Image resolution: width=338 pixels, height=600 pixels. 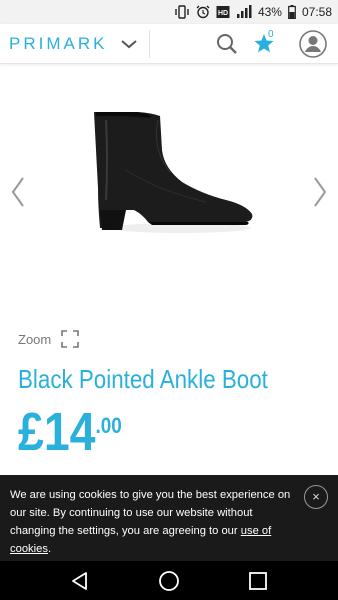 I want to click on zoom-icon, so click(x=70, y=339).